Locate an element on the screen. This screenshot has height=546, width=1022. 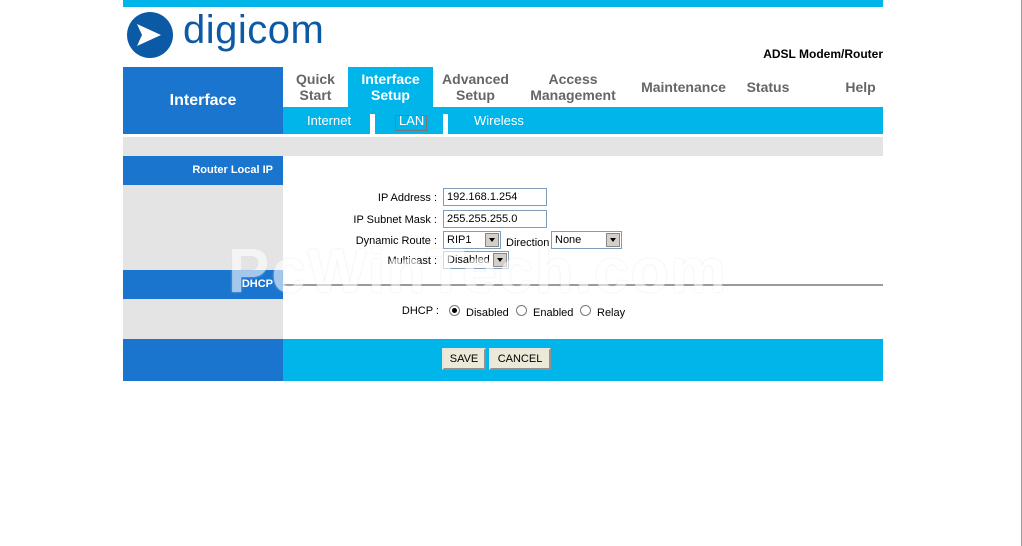
tab-label: Help is located at coordinates (860, 87).